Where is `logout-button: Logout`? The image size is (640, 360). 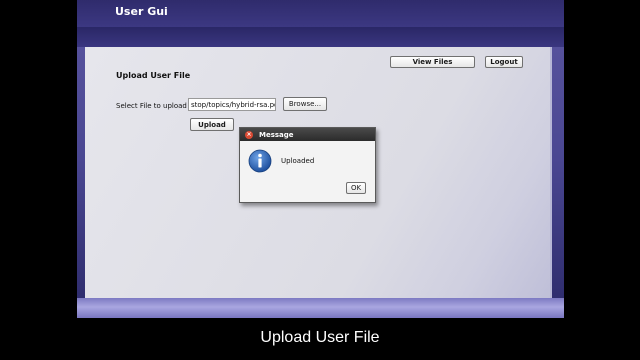 logout-button: Logout is located at coordinates (504, 62).